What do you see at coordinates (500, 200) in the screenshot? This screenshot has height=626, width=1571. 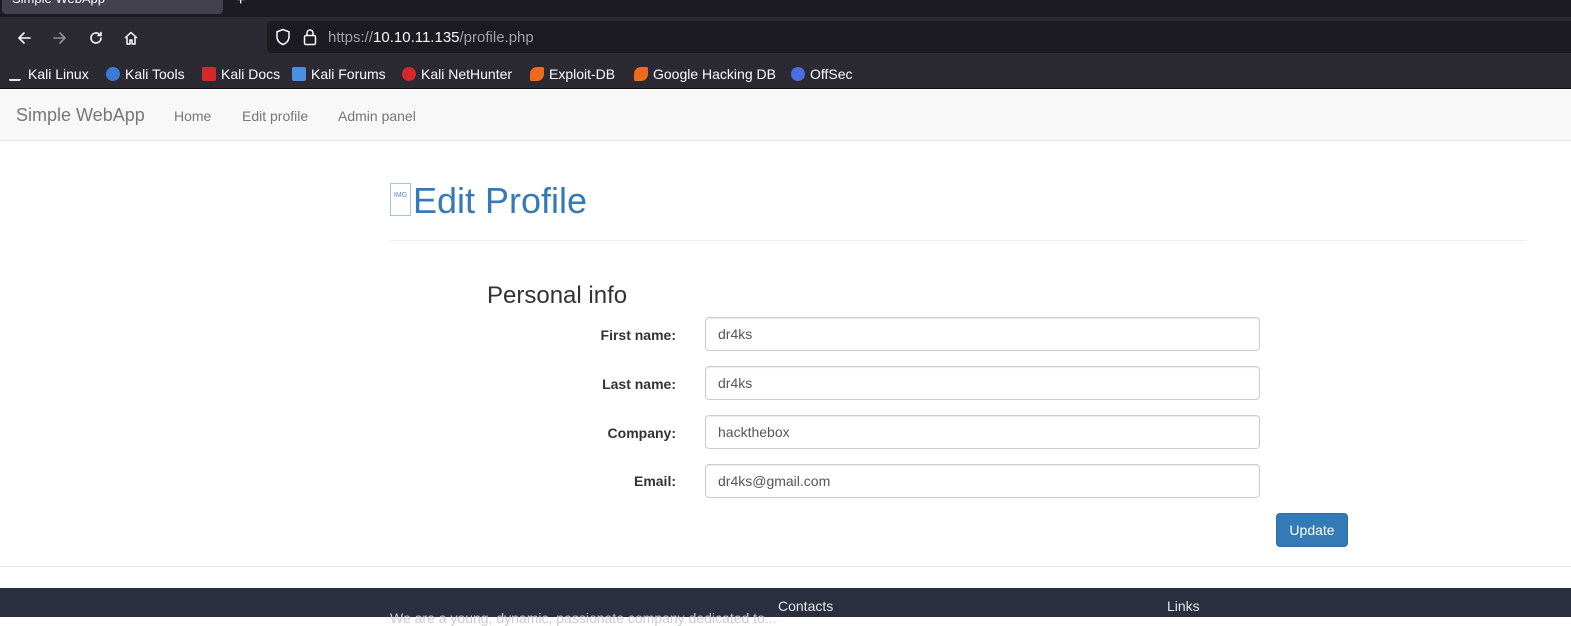 I see `page-title: Edit Profile` at bounding box center [500, 200].